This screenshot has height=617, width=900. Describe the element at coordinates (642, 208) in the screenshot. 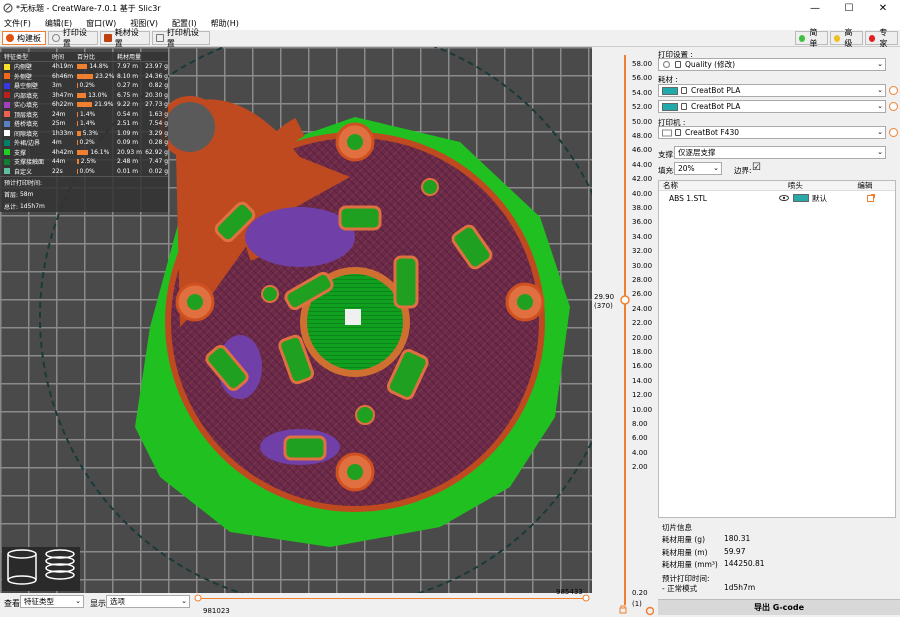

I see `layer-height-tick: 38.00` at that location.